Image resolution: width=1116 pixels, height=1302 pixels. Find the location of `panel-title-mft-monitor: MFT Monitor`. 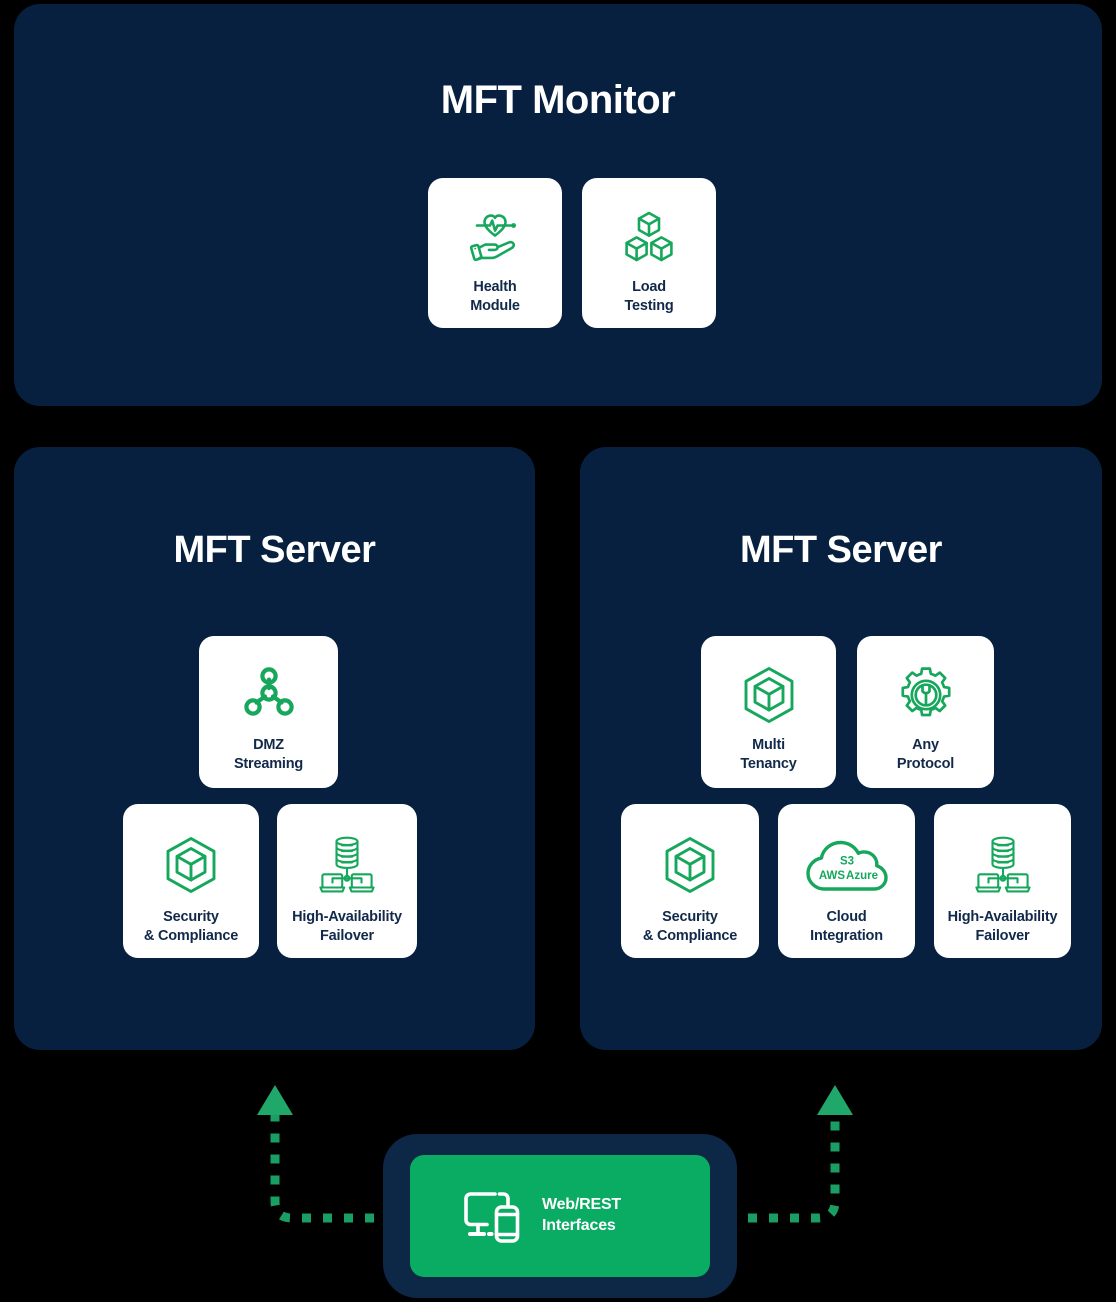

panel-title-mft-monitor: MFT Monitor is located at coordinates (558, 100).